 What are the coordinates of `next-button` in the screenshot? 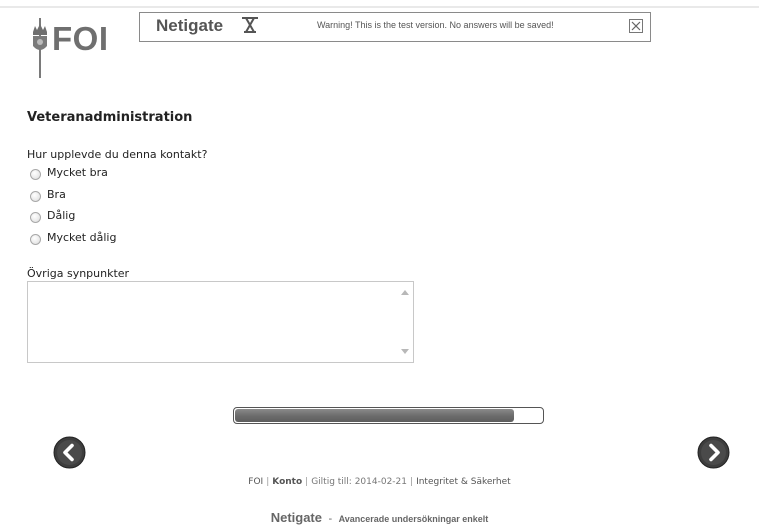 It's located at (713, 452).